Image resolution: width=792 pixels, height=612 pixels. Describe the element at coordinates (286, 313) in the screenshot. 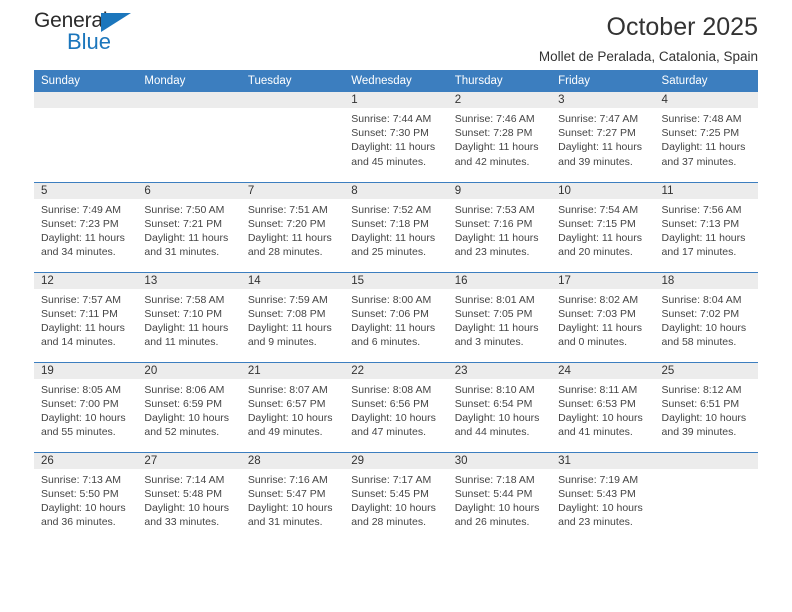

I see `sunset-text: Sunset: 7:08 PM` at that location.